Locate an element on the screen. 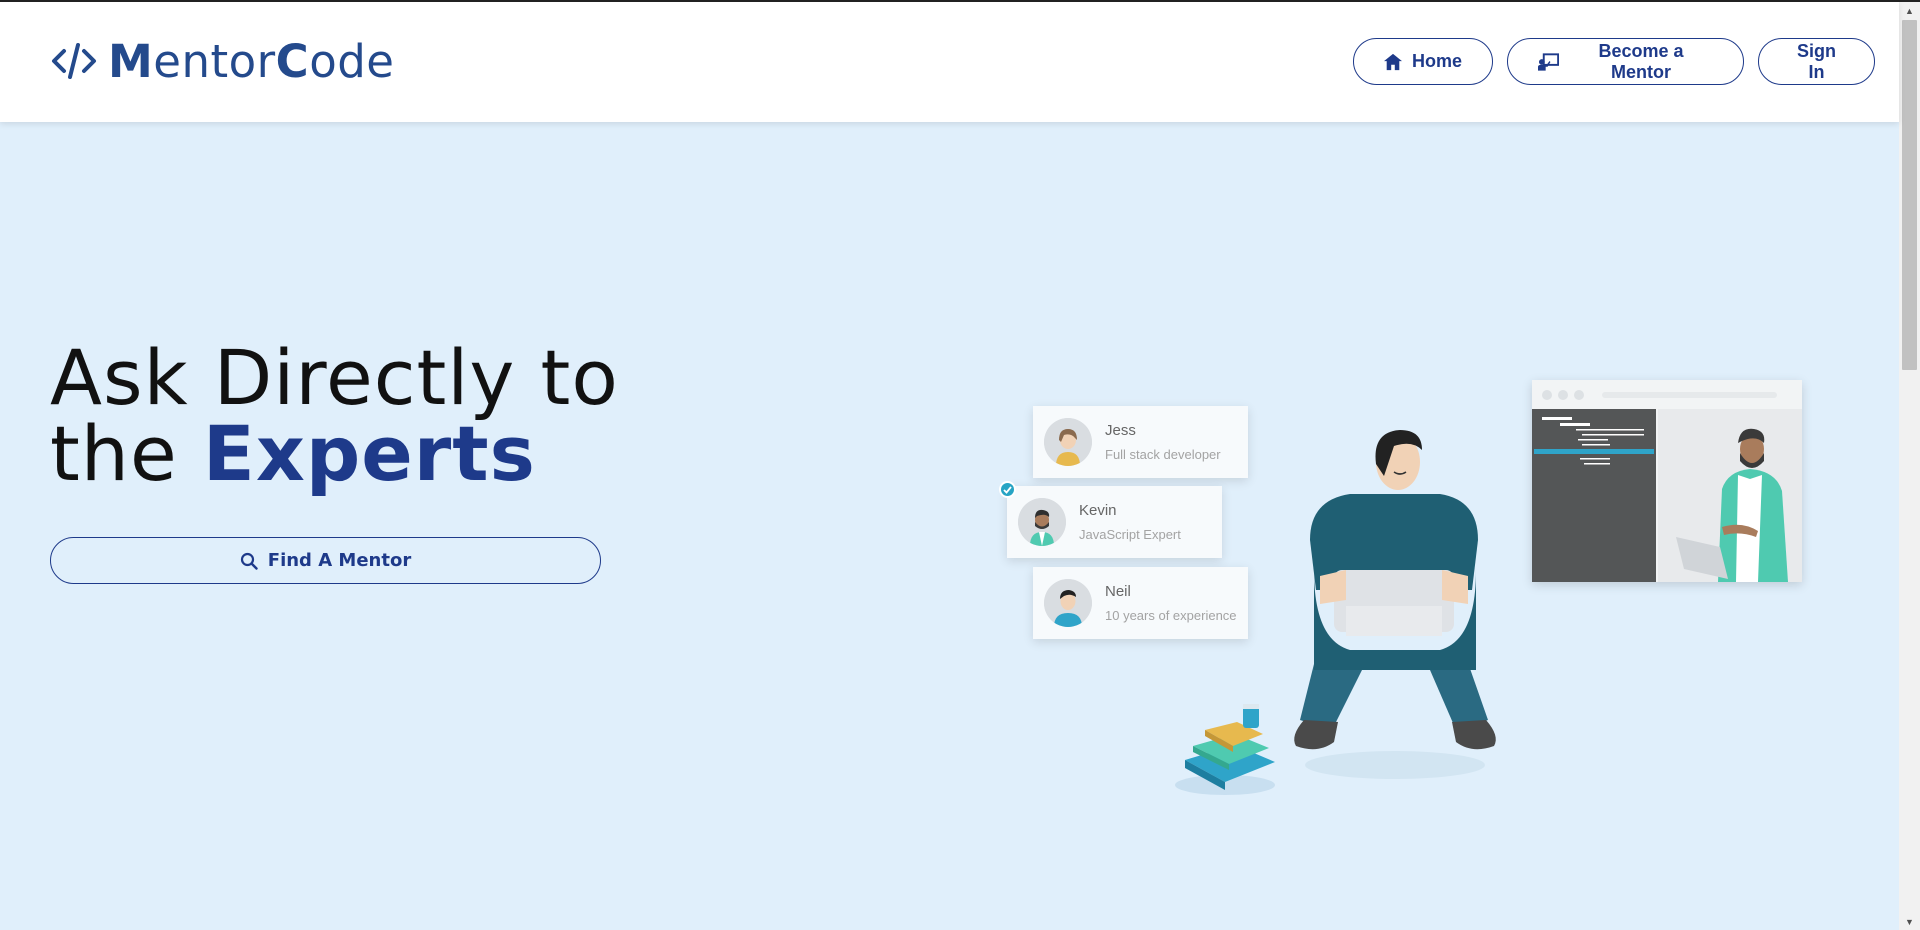 This screenshot has height=930, width=1920. brand-name: MentorCode is located at coordinates (251, 61).